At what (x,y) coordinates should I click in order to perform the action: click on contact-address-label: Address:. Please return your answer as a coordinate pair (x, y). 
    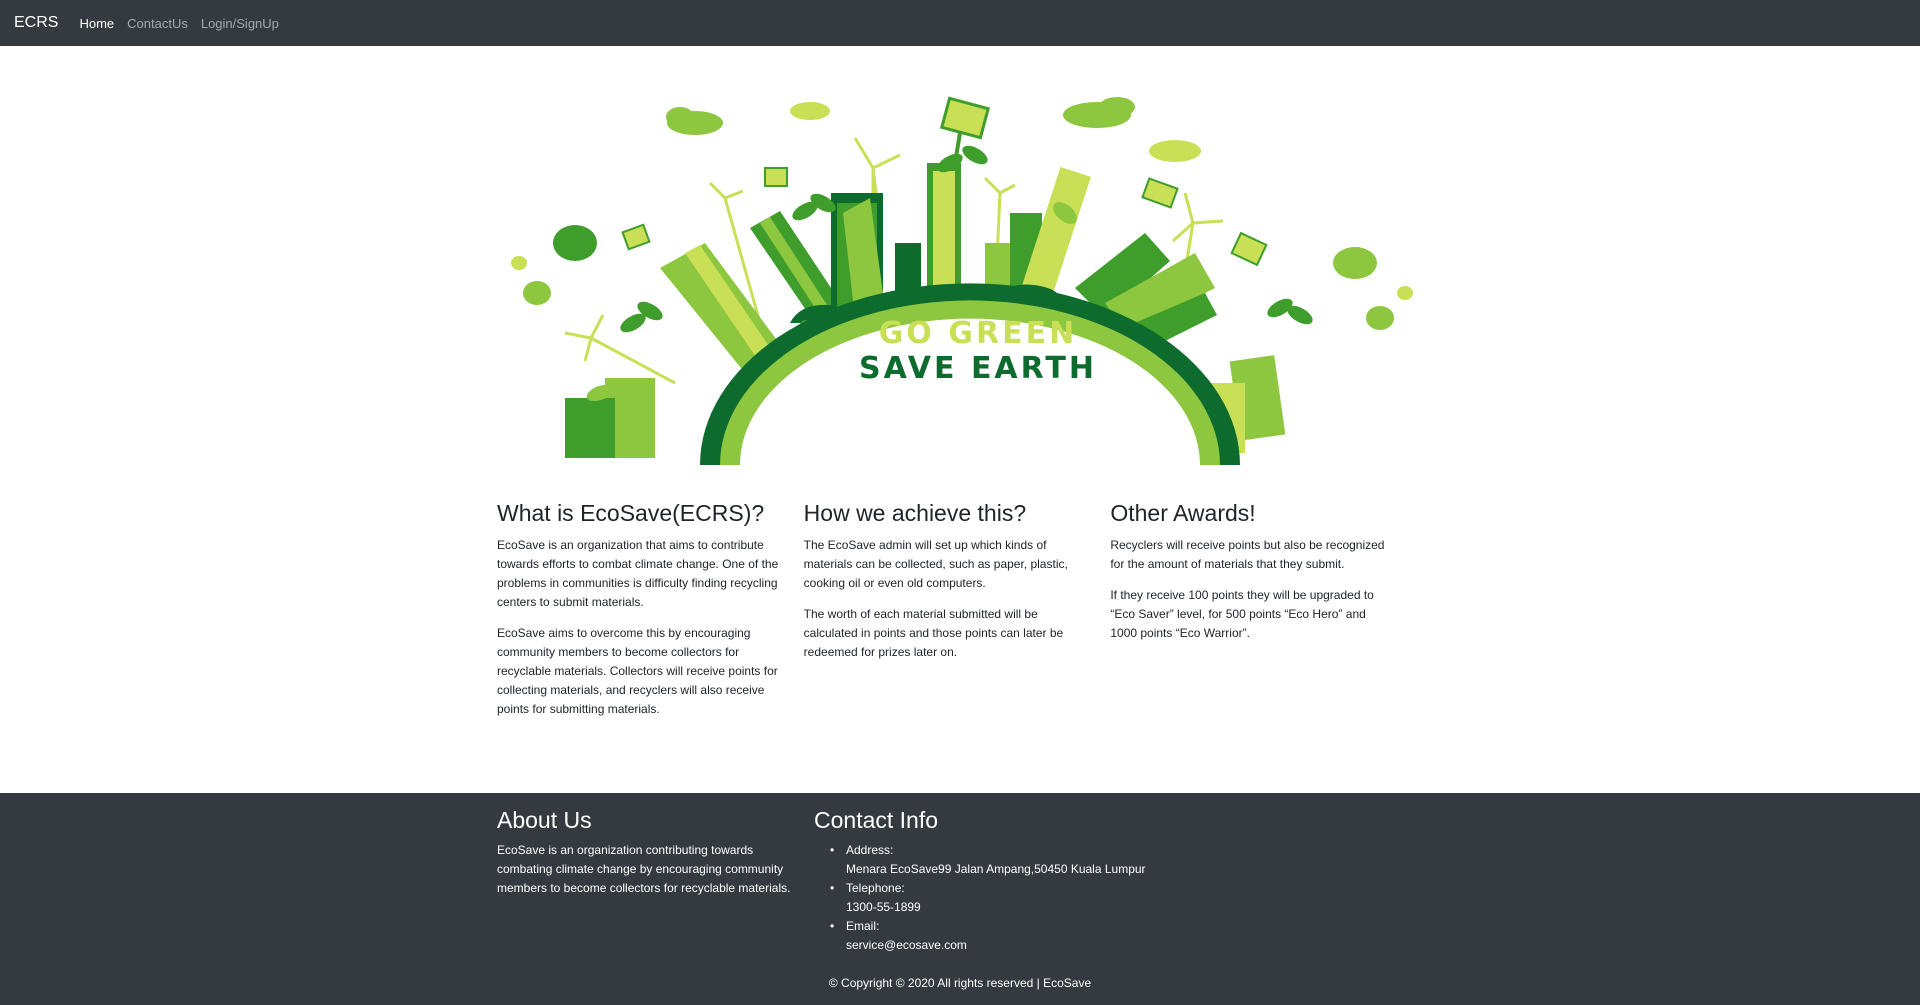
    Looking at the image, I should click on (870, 849).